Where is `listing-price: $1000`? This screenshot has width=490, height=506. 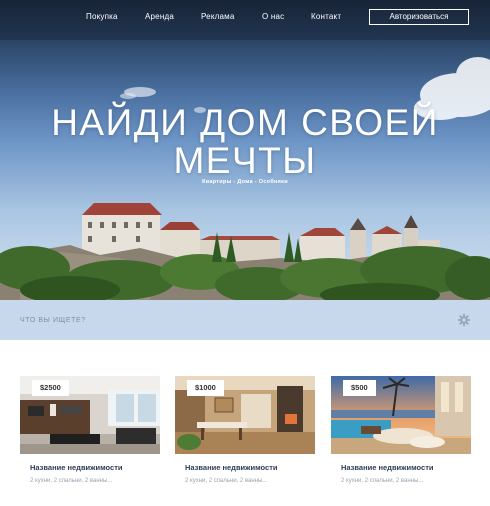
listing-price: $1000 is located at coordinates (205, 388).